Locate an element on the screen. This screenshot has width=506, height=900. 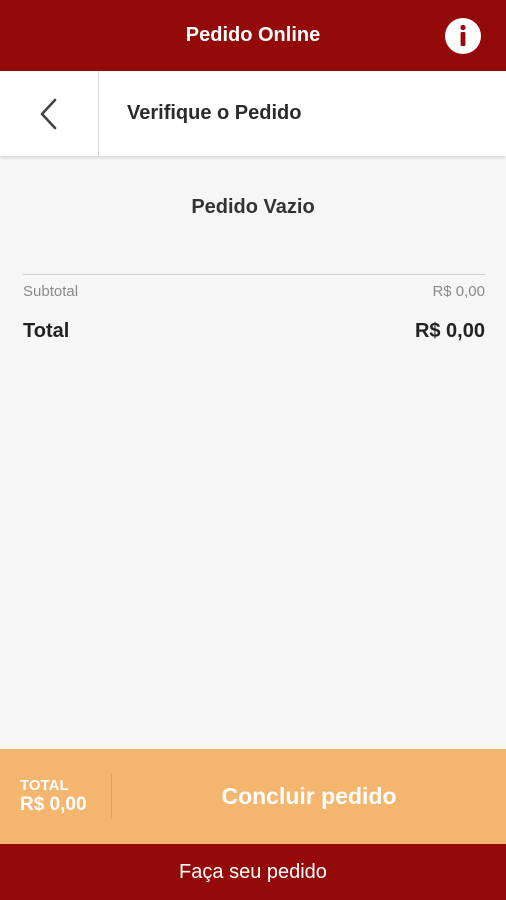
subtotal-value: R$ 0,00 is located at coordinates (458, 291).